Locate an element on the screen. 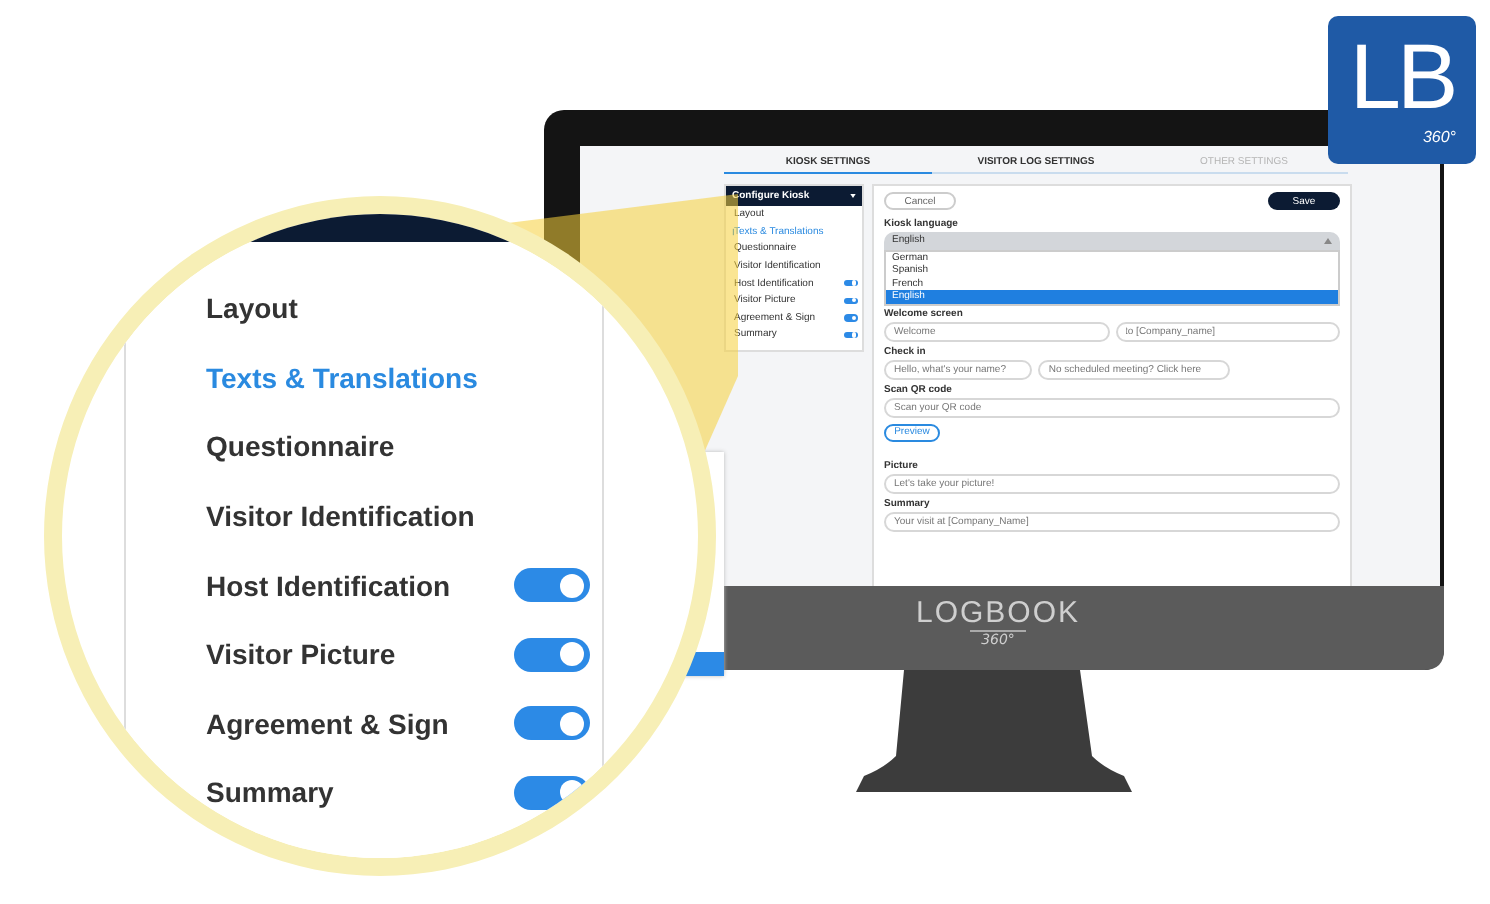 This screenshot has height=904, width=1490. sidebar-item: Host Identification is located at coordinates (328, 585).